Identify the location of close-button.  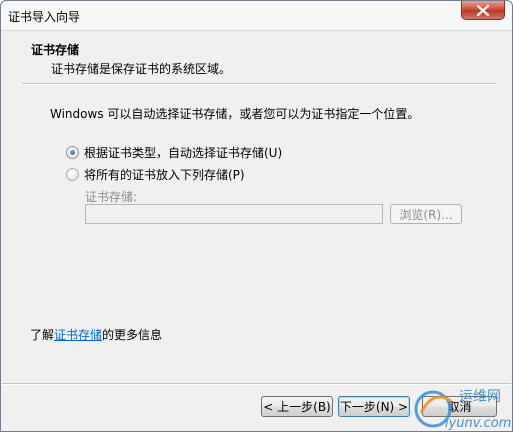
(483, 10).